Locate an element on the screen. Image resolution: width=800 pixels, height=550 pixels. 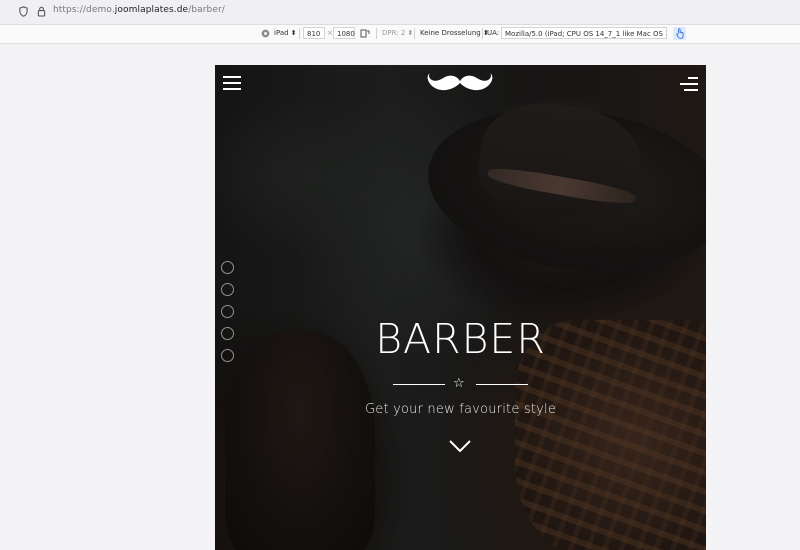
star-icon: ☆ is located at coordinates (459, 383).